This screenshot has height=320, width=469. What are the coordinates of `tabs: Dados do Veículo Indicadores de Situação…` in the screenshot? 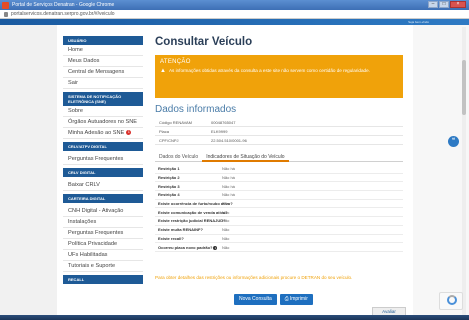 It's located at (279, 156).